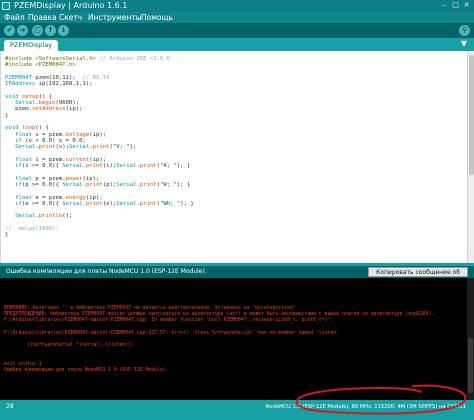  What do you see at coordinates (37, 30) in the screenshot?
I see `new-sketch-button: □` at bounding box center [37, 30].